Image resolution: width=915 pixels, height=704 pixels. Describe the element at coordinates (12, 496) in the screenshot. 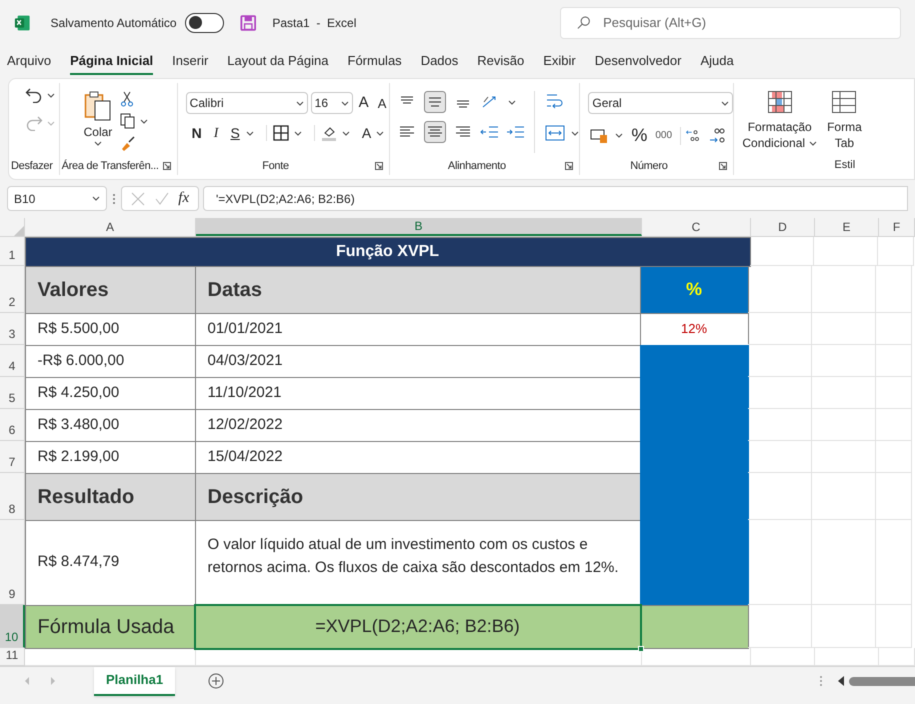

I see `row-header: 8` at that location.